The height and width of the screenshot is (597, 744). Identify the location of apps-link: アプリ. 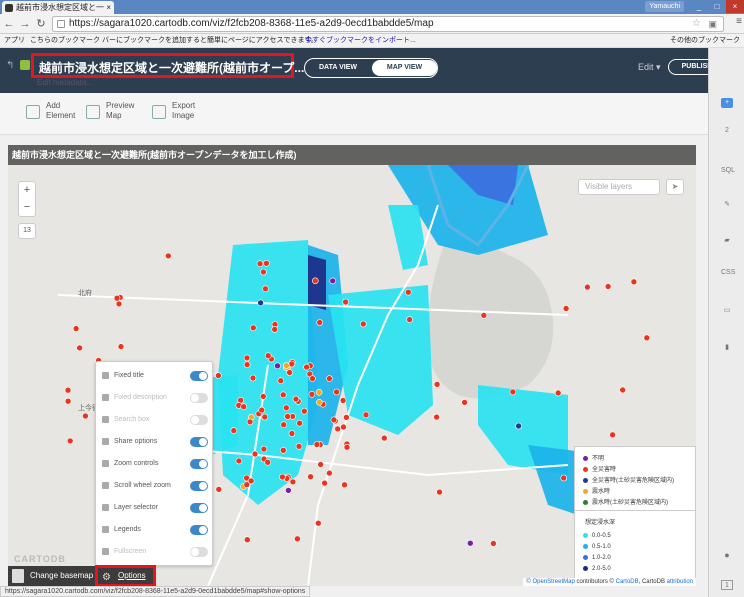
(14, 41).